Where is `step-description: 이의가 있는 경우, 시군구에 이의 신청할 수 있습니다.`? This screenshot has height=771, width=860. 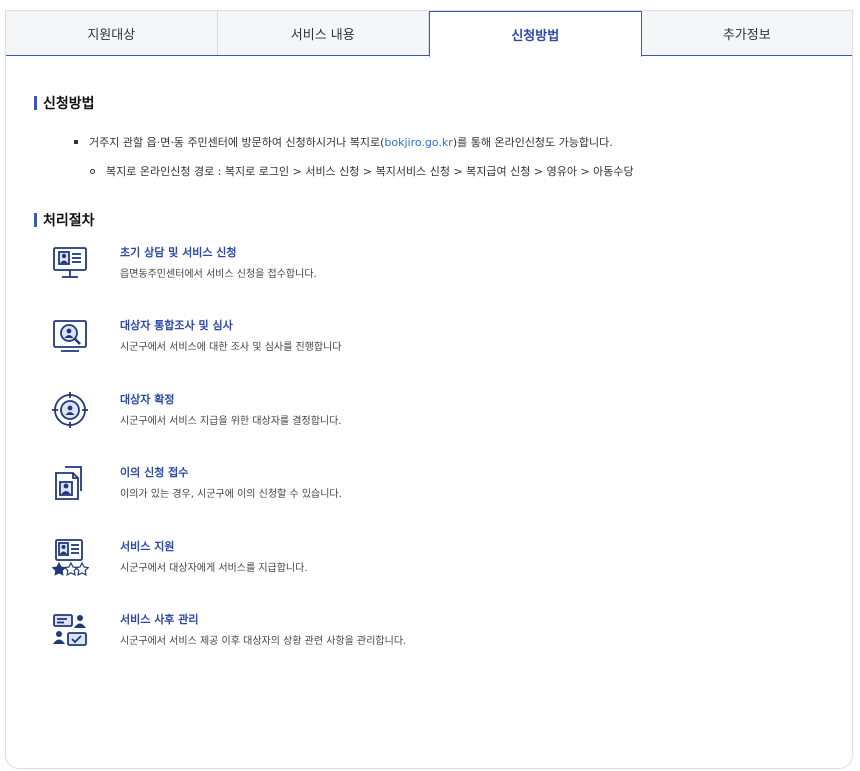
step-description: 이의가 있는 경우, 시군구에 이의 신청할 수 있습니다. is located at coordinates (231, 495).